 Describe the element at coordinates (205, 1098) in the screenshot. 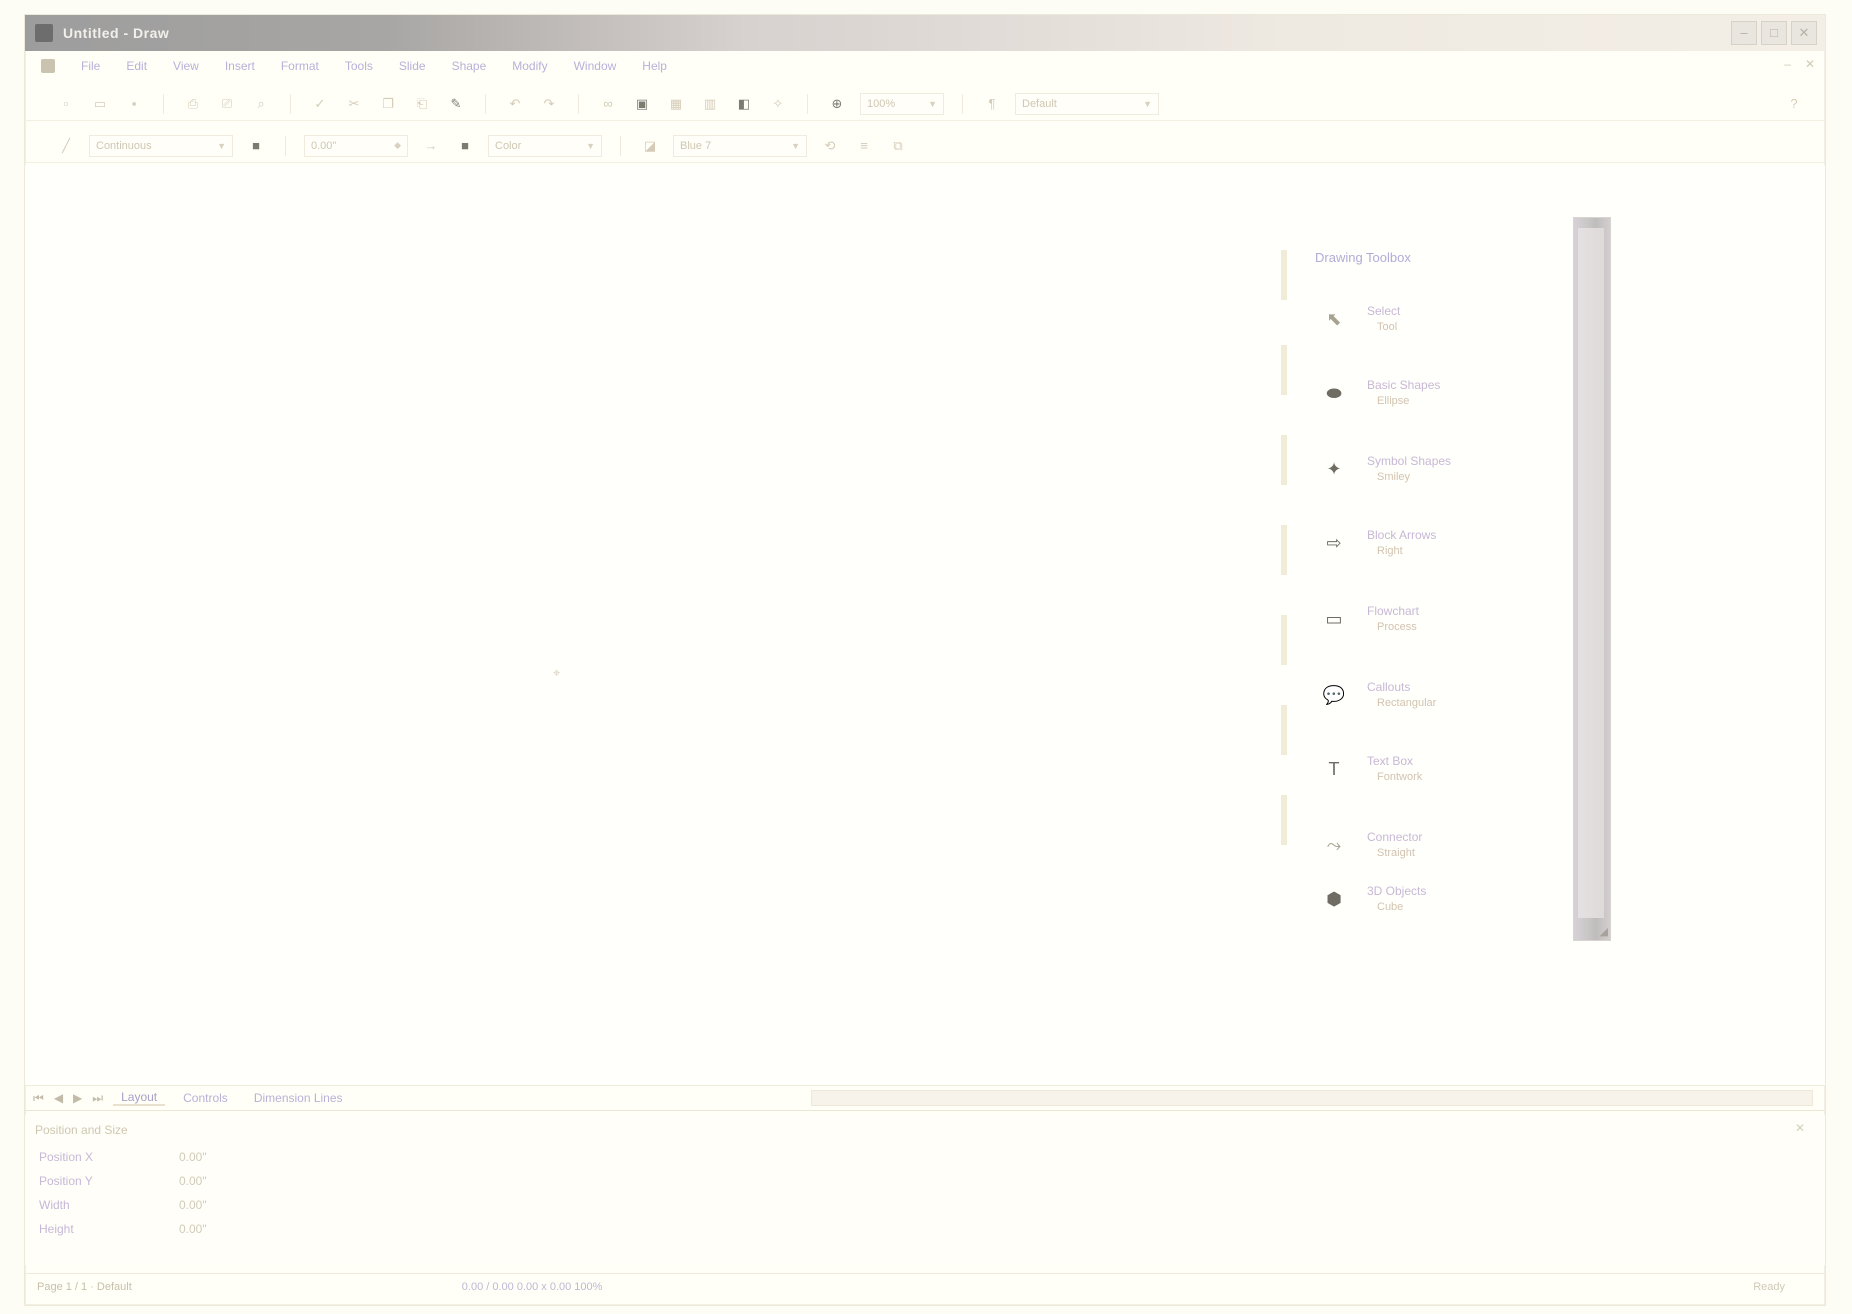

I see `tab-controls: Controls` at that location.